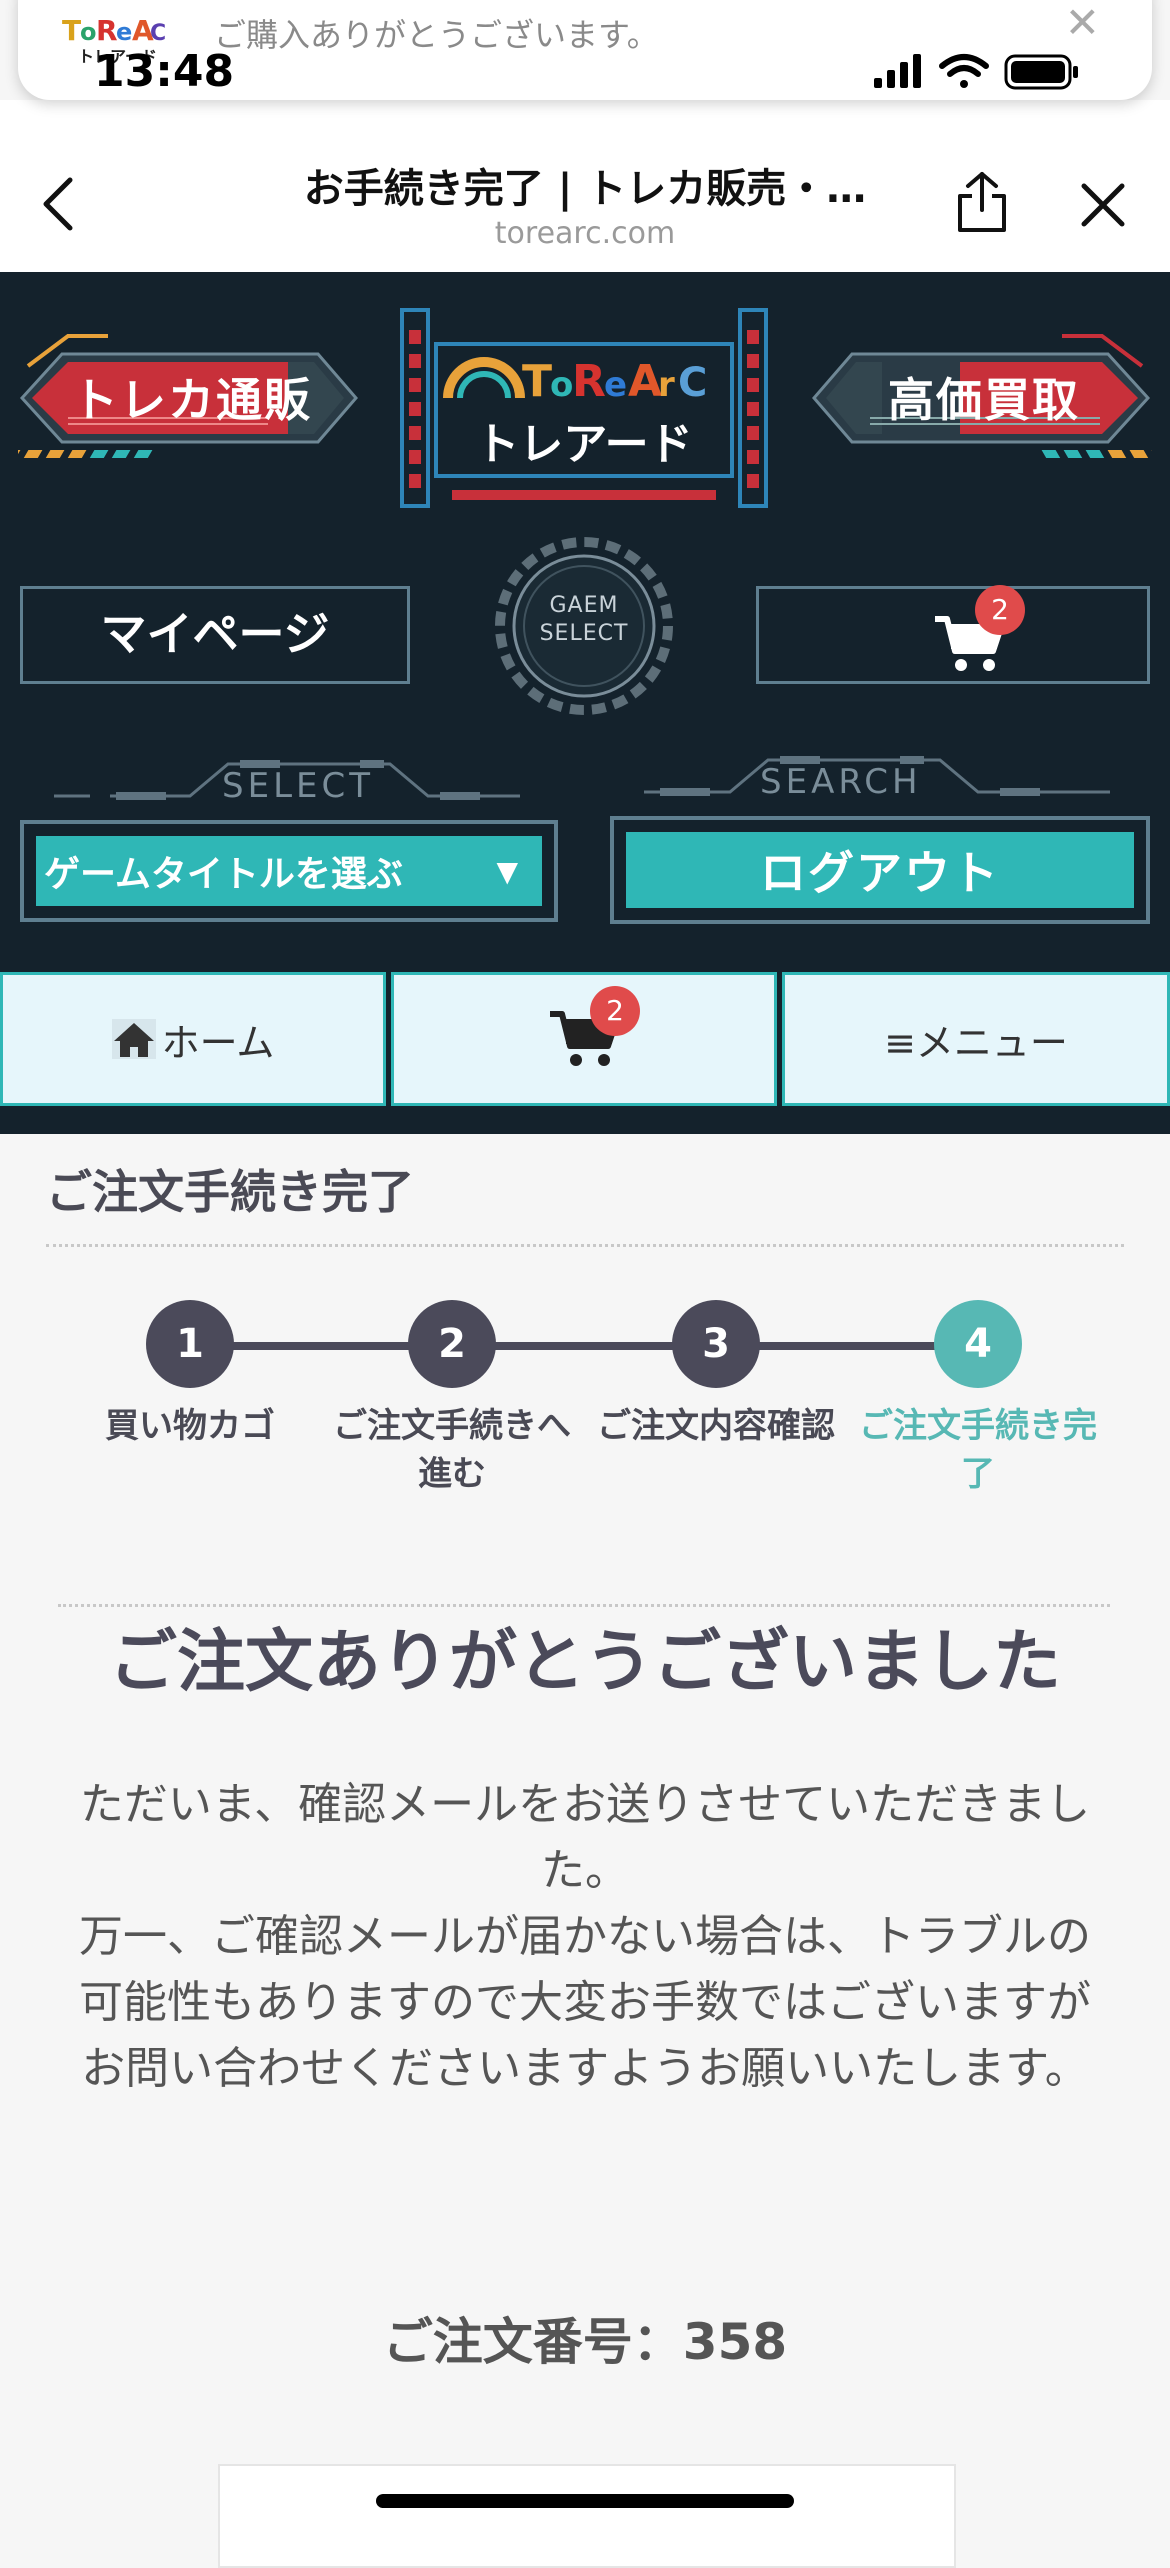 The height and width of the screenshot is (2568, 1170). I want to click on thanks-heading: ご注文ありがとうございました, so click(585, 1655).